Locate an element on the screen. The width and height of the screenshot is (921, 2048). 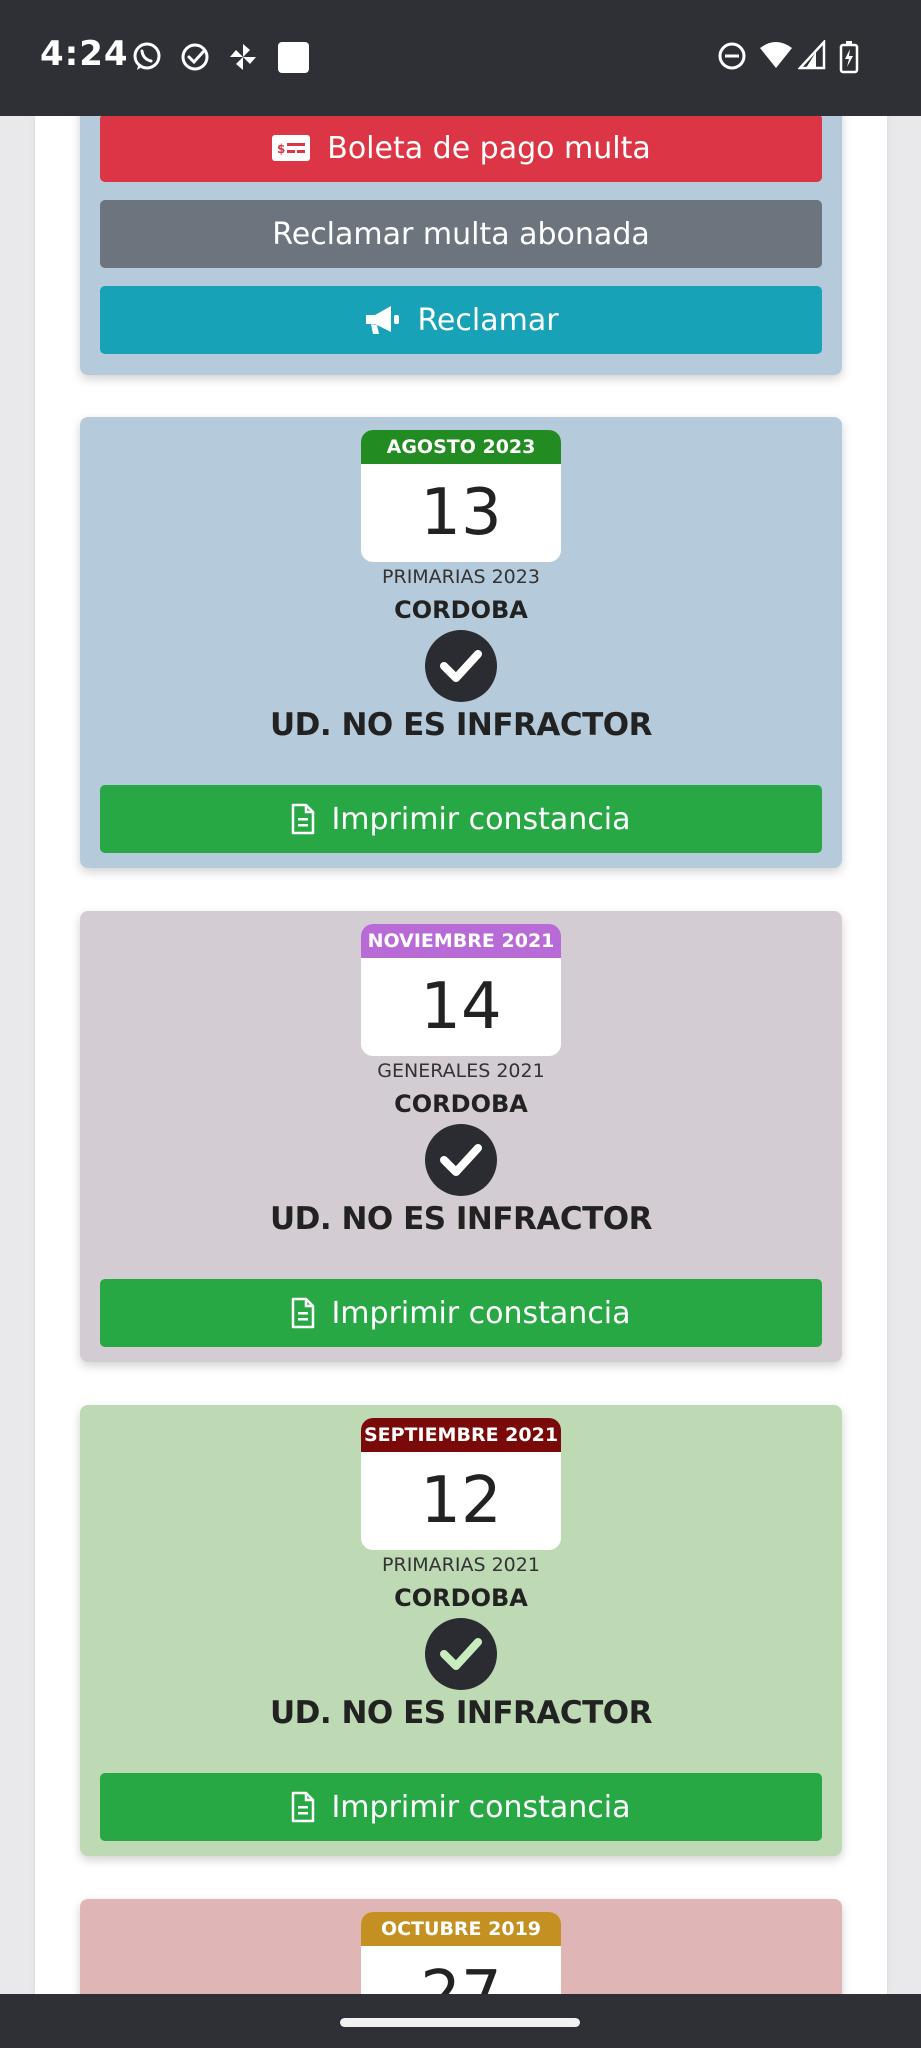
calendar-date: NOVIEMBRE 2021 14 is located at coordinates (461, 990).